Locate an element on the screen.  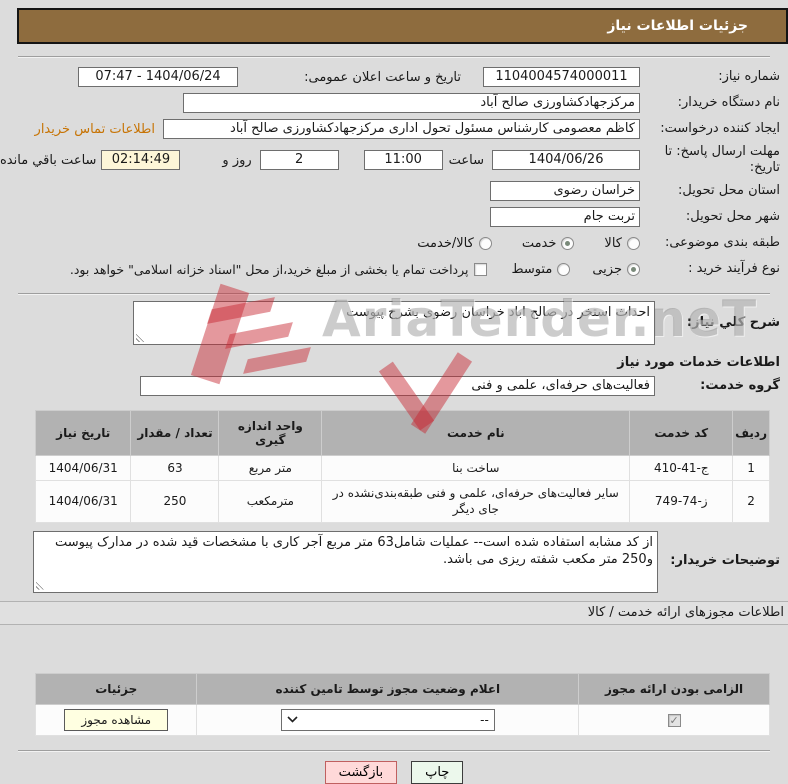
process-type-option-medium: متوسط is located at coordinates (541, 269).